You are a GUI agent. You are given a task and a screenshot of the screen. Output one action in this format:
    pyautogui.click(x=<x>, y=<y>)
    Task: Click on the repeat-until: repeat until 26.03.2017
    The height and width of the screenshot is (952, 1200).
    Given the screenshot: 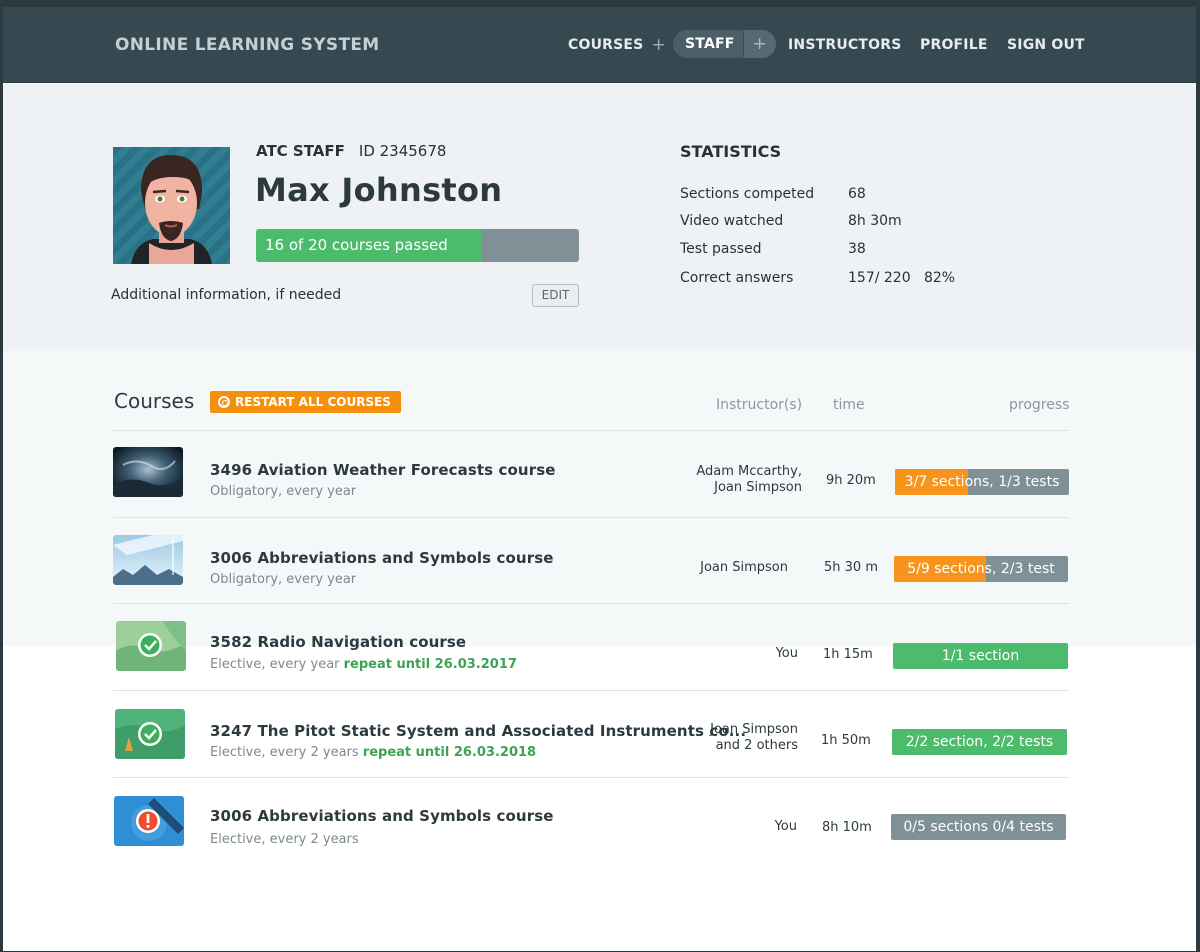 What is the action you would take?
    pyautogui.click(x=430, y=664)
    